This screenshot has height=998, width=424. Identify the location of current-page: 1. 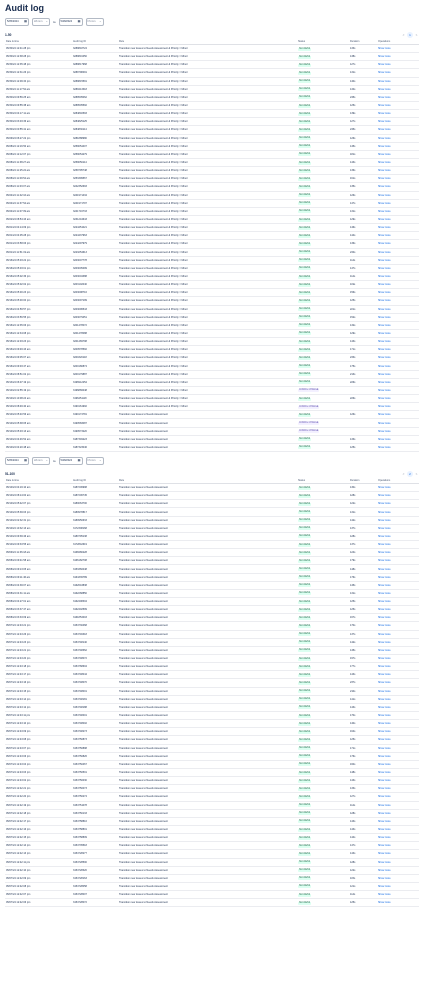
(410, 35).